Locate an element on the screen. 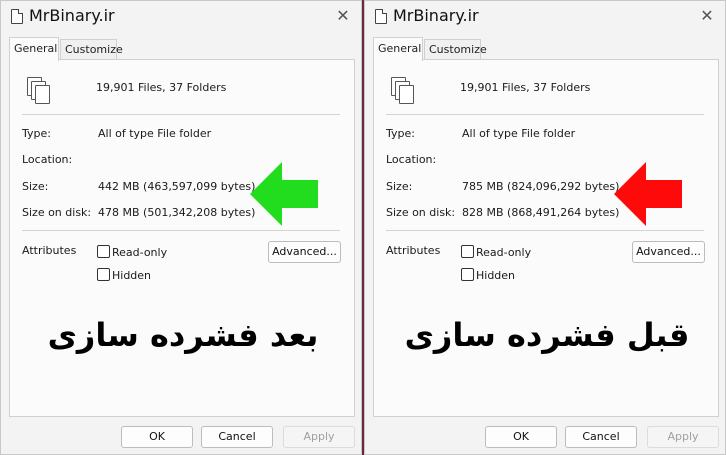 This screenshot has height=455, width=726. size-on-disk-value: 828 MB (868,491,264 bytes) is located at coordinates (541, 212).